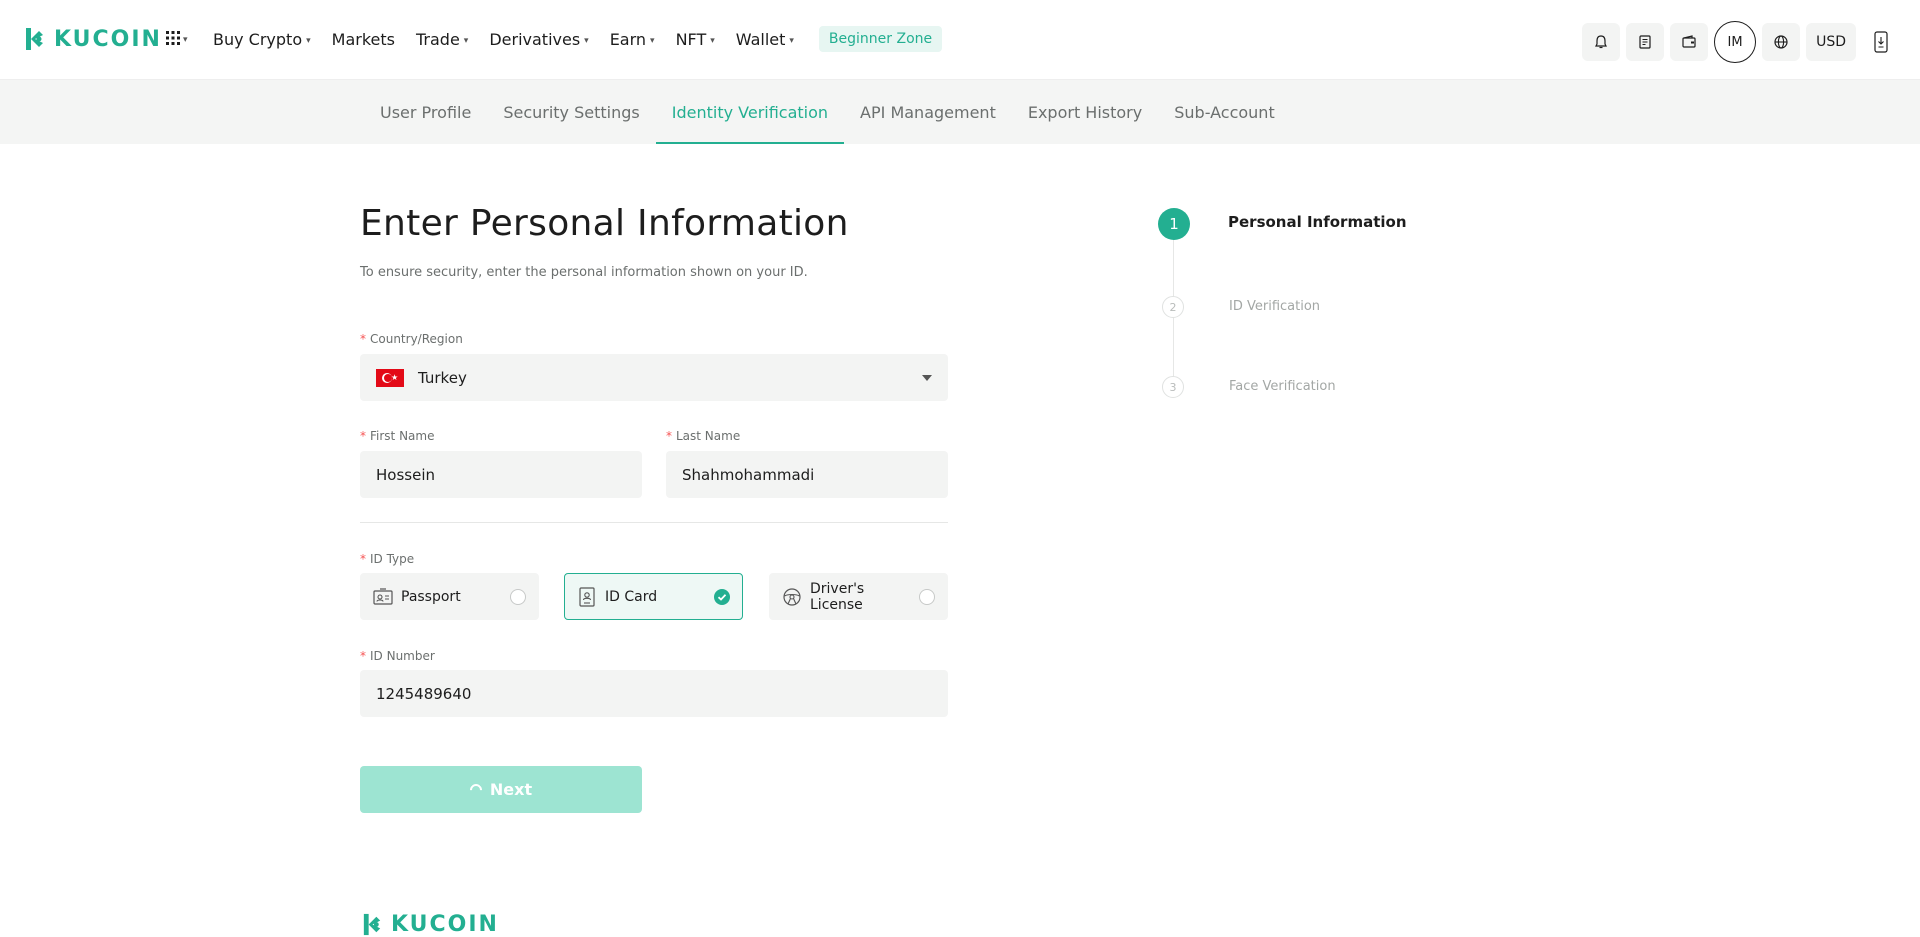 The width and height of the screenshot is (1920, 937). What do you see at coordinates (424, 693) in the screenshot?
I see `id-number-value: 1245489640` at bounding box center [424, 693].